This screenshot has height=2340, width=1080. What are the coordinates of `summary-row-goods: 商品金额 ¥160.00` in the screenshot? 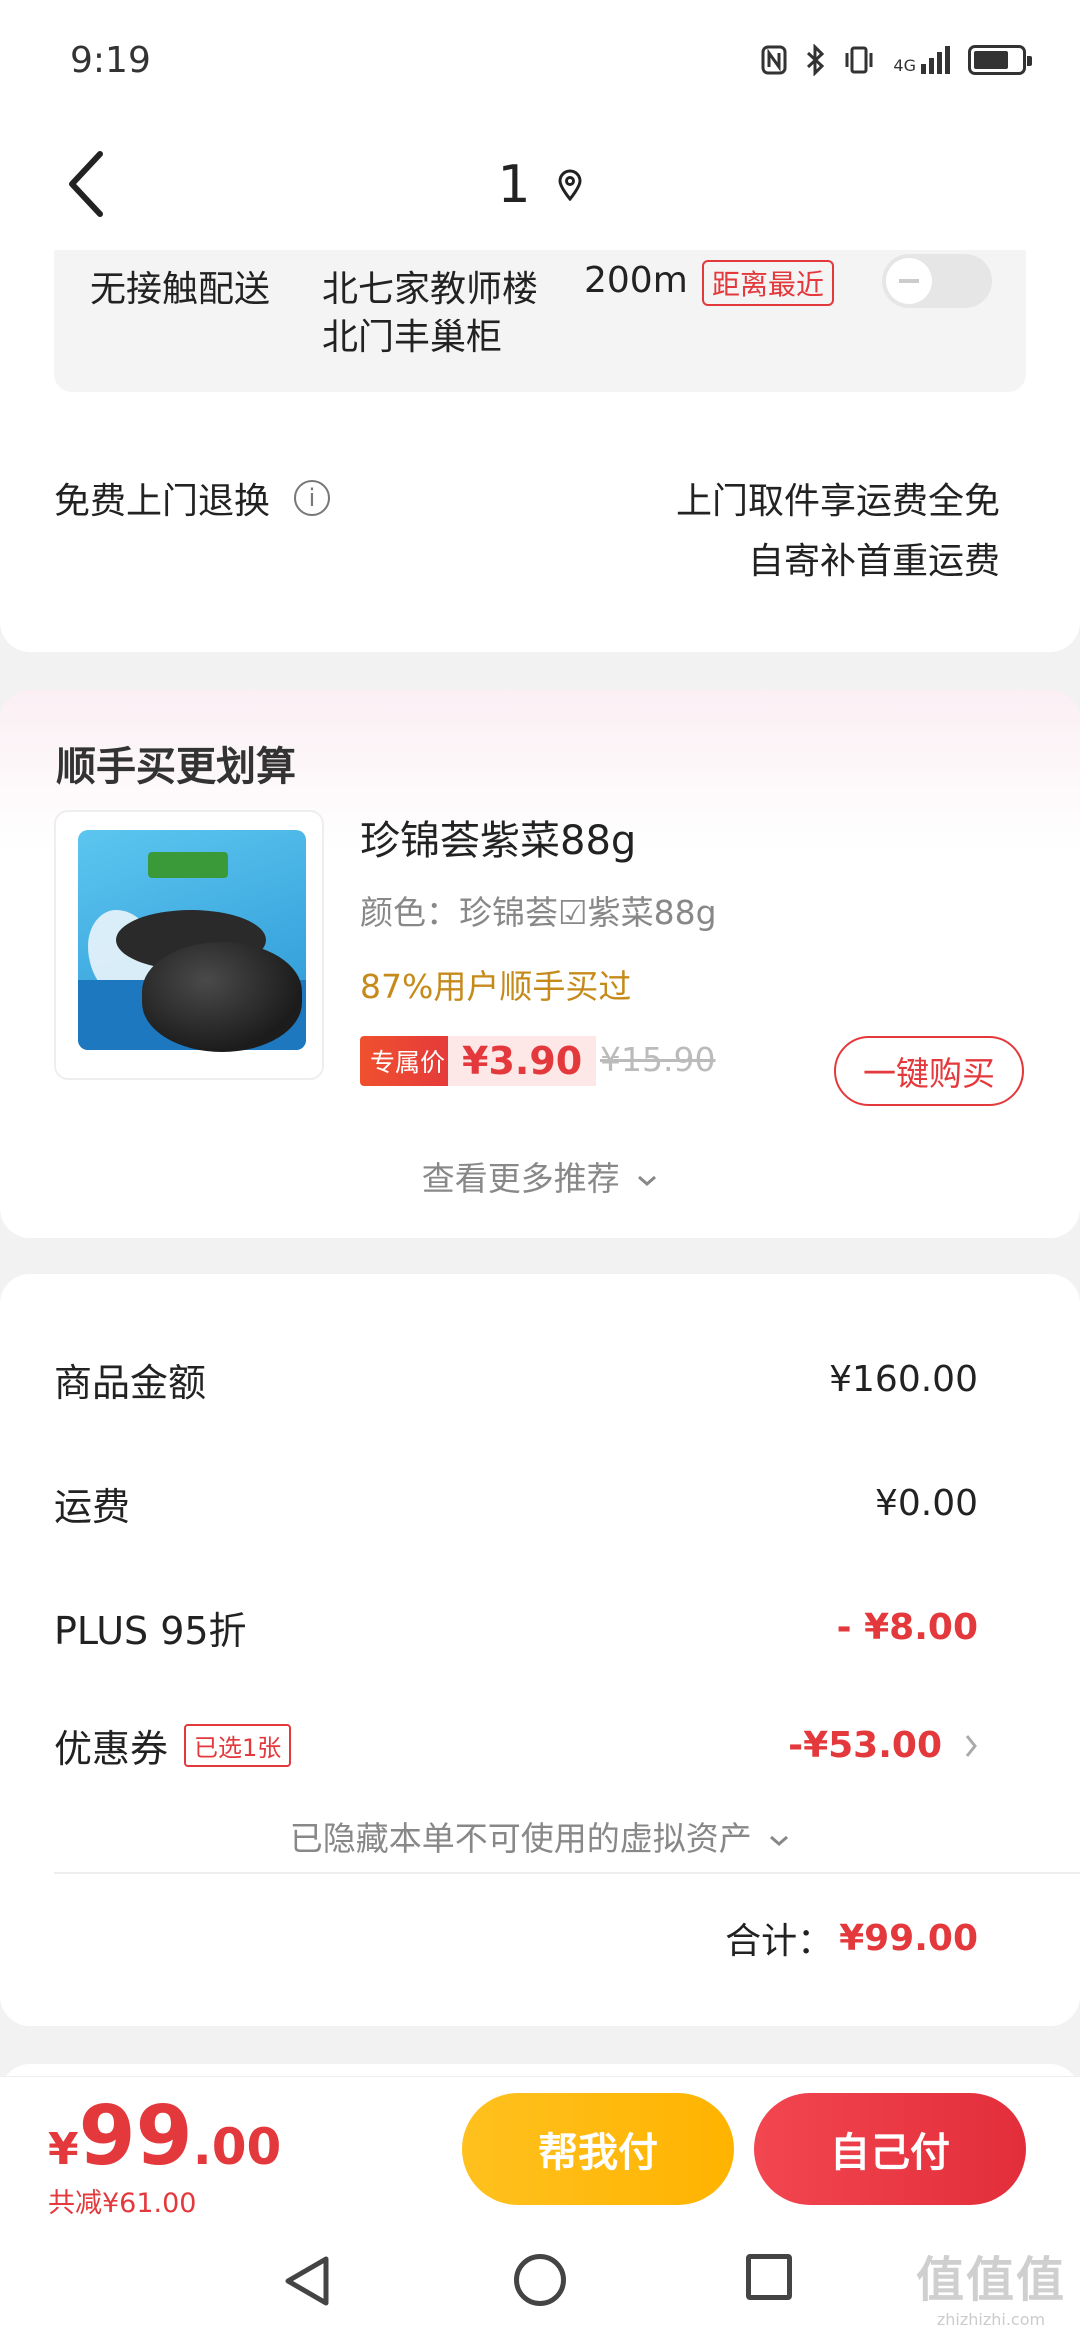 It's located at (516, 1379).